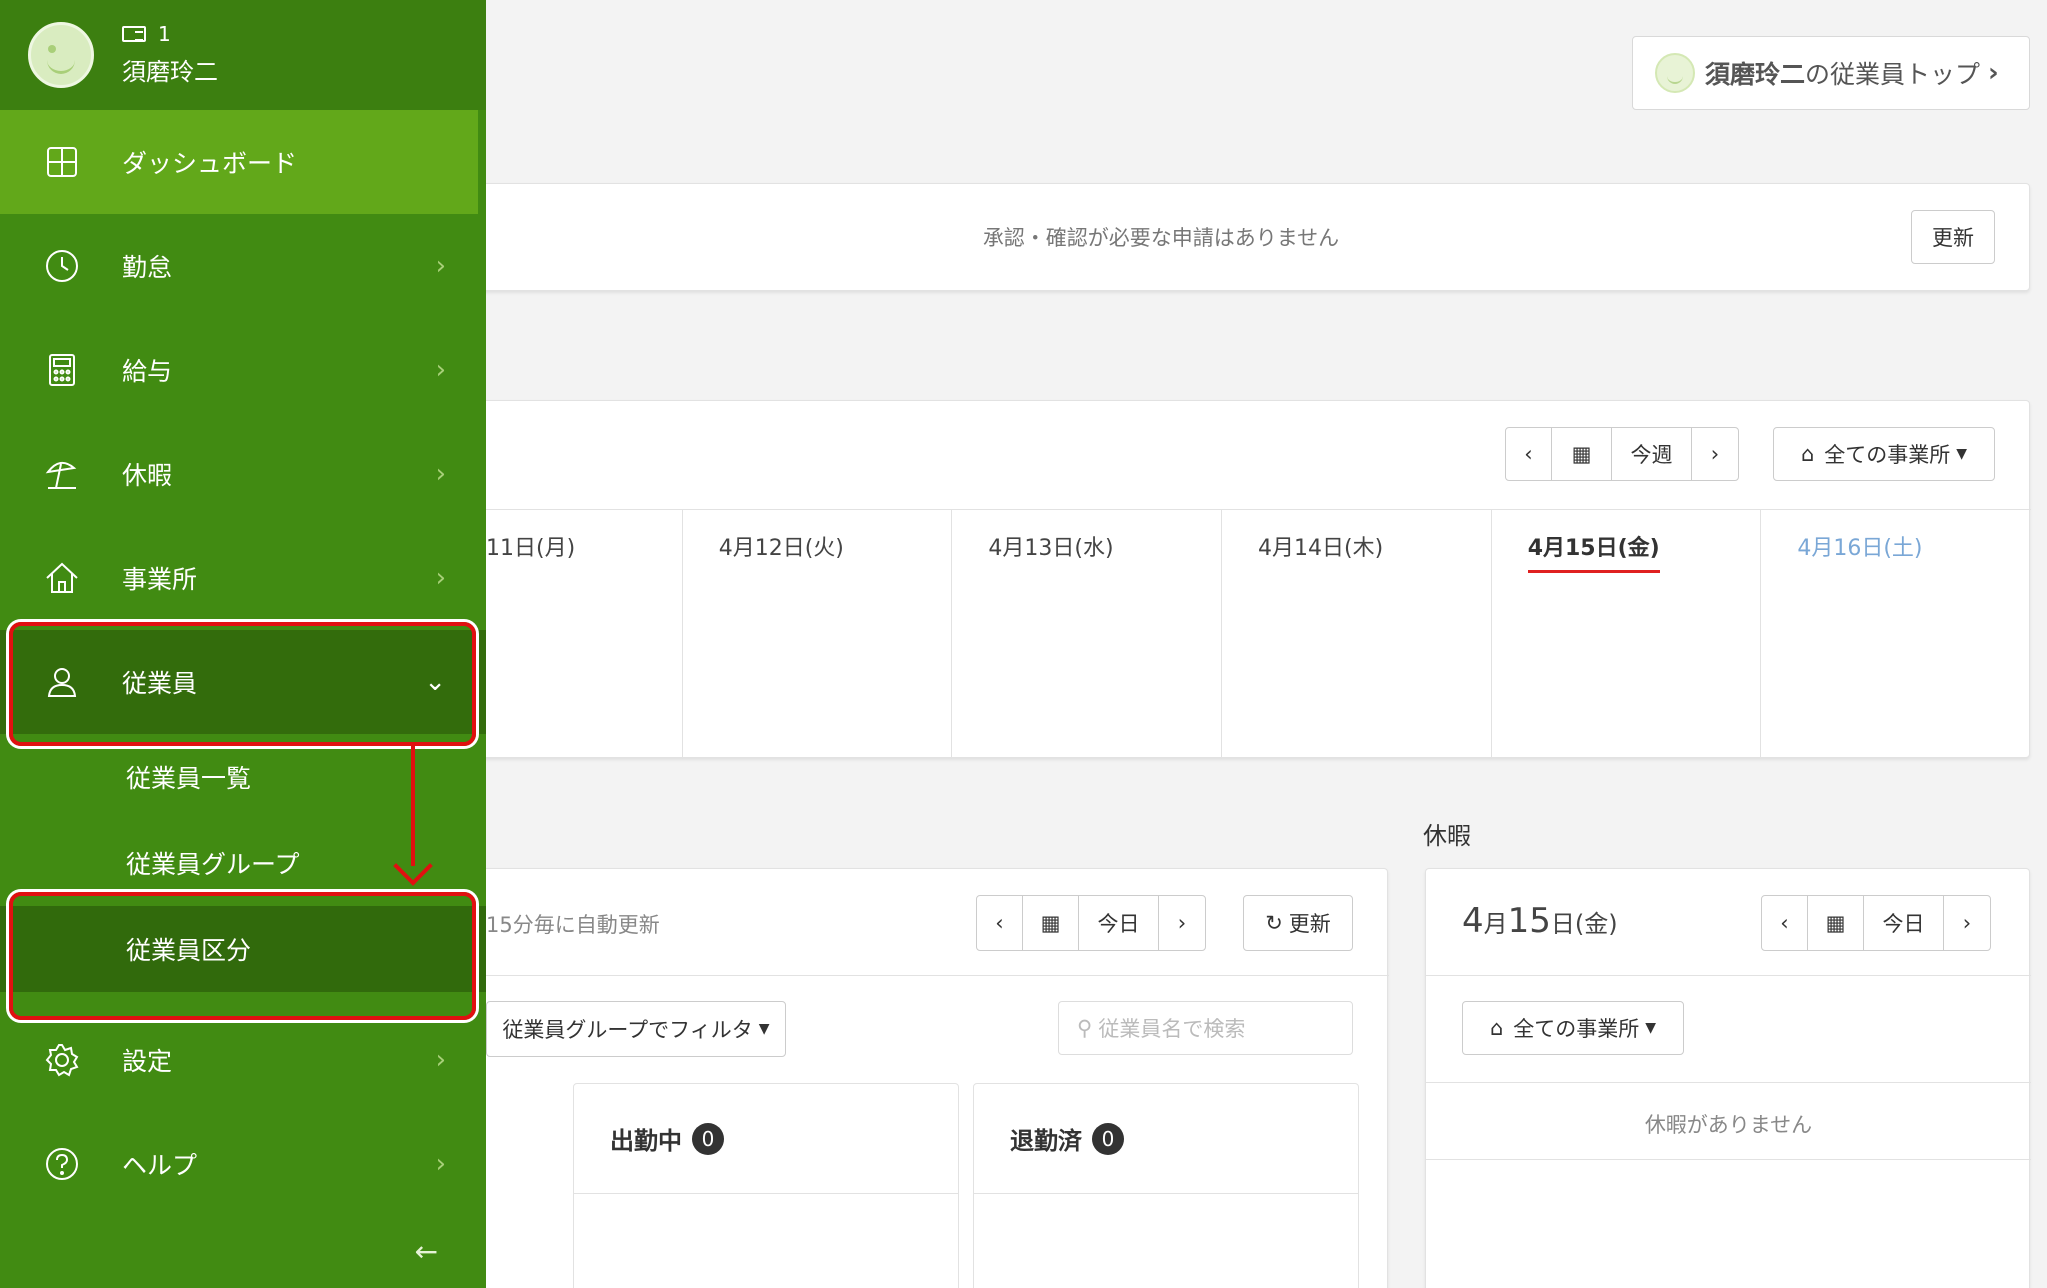  What do you see at coordinates (242, 956) in the screenshot?
I see `highlight-employee-categories` at bounding box center [242, 956].